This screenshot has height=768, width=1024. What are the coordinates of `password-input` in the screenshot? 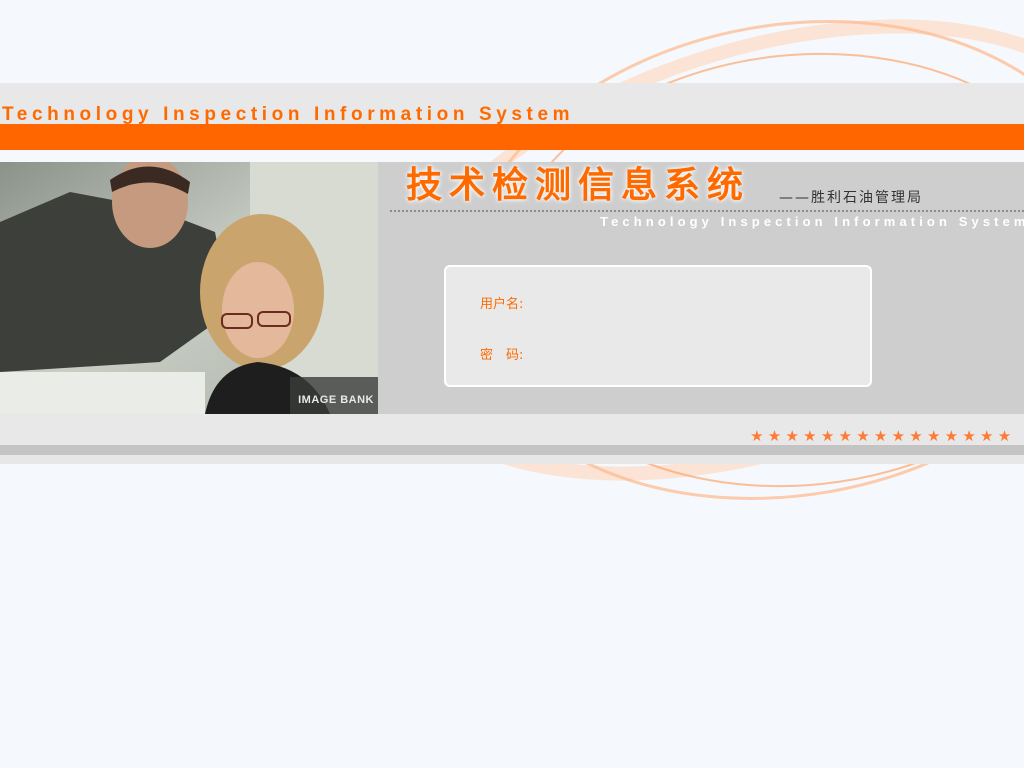 It's located at (676, 352).